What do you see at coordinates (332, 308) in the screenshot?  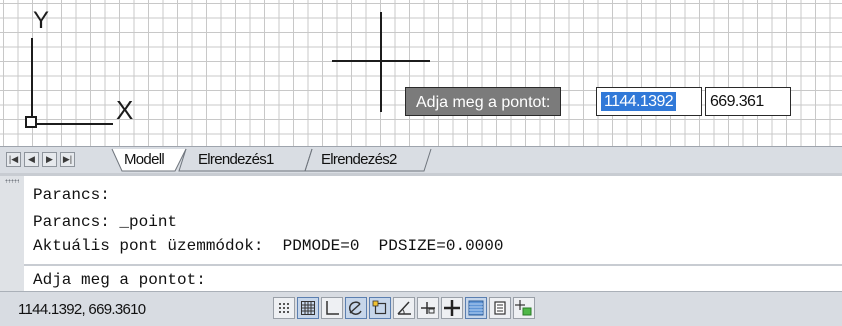 I see `ortho-icon` at bounding box center [332, 308].